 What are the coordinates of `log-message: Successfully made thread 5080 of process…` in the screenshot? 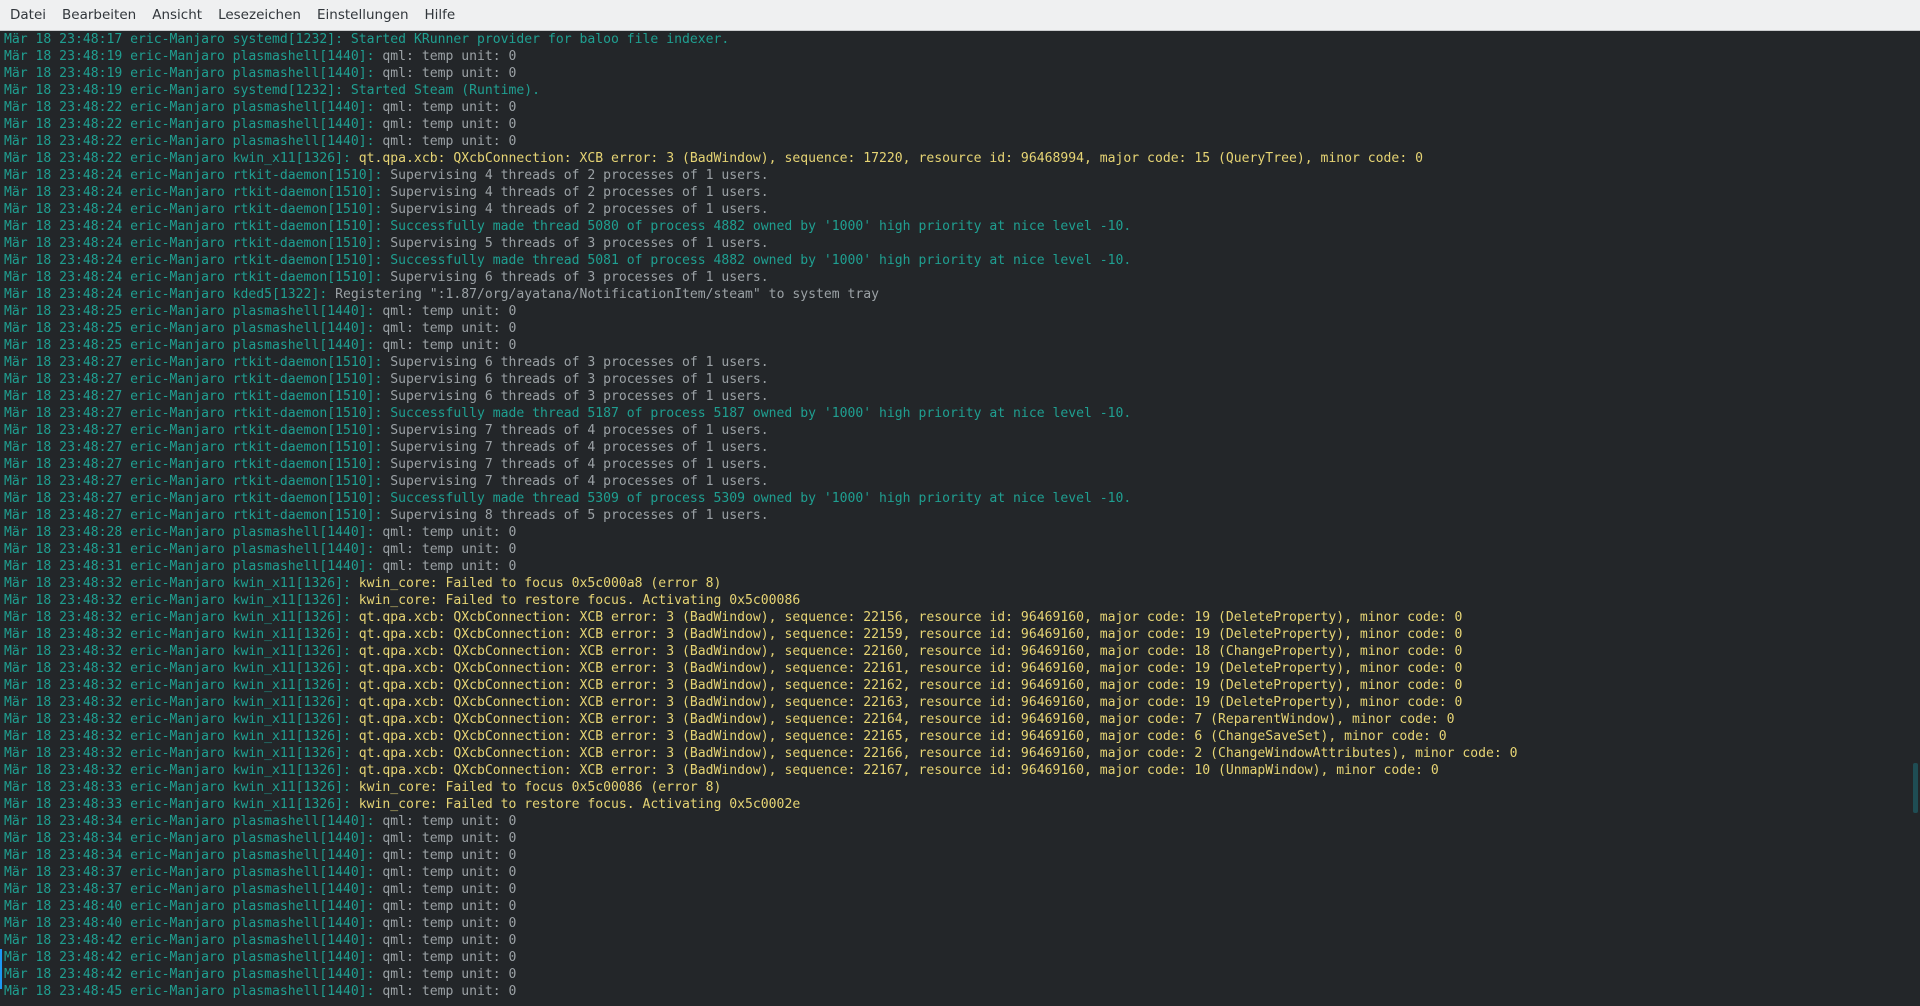 It's located at (761, 226).